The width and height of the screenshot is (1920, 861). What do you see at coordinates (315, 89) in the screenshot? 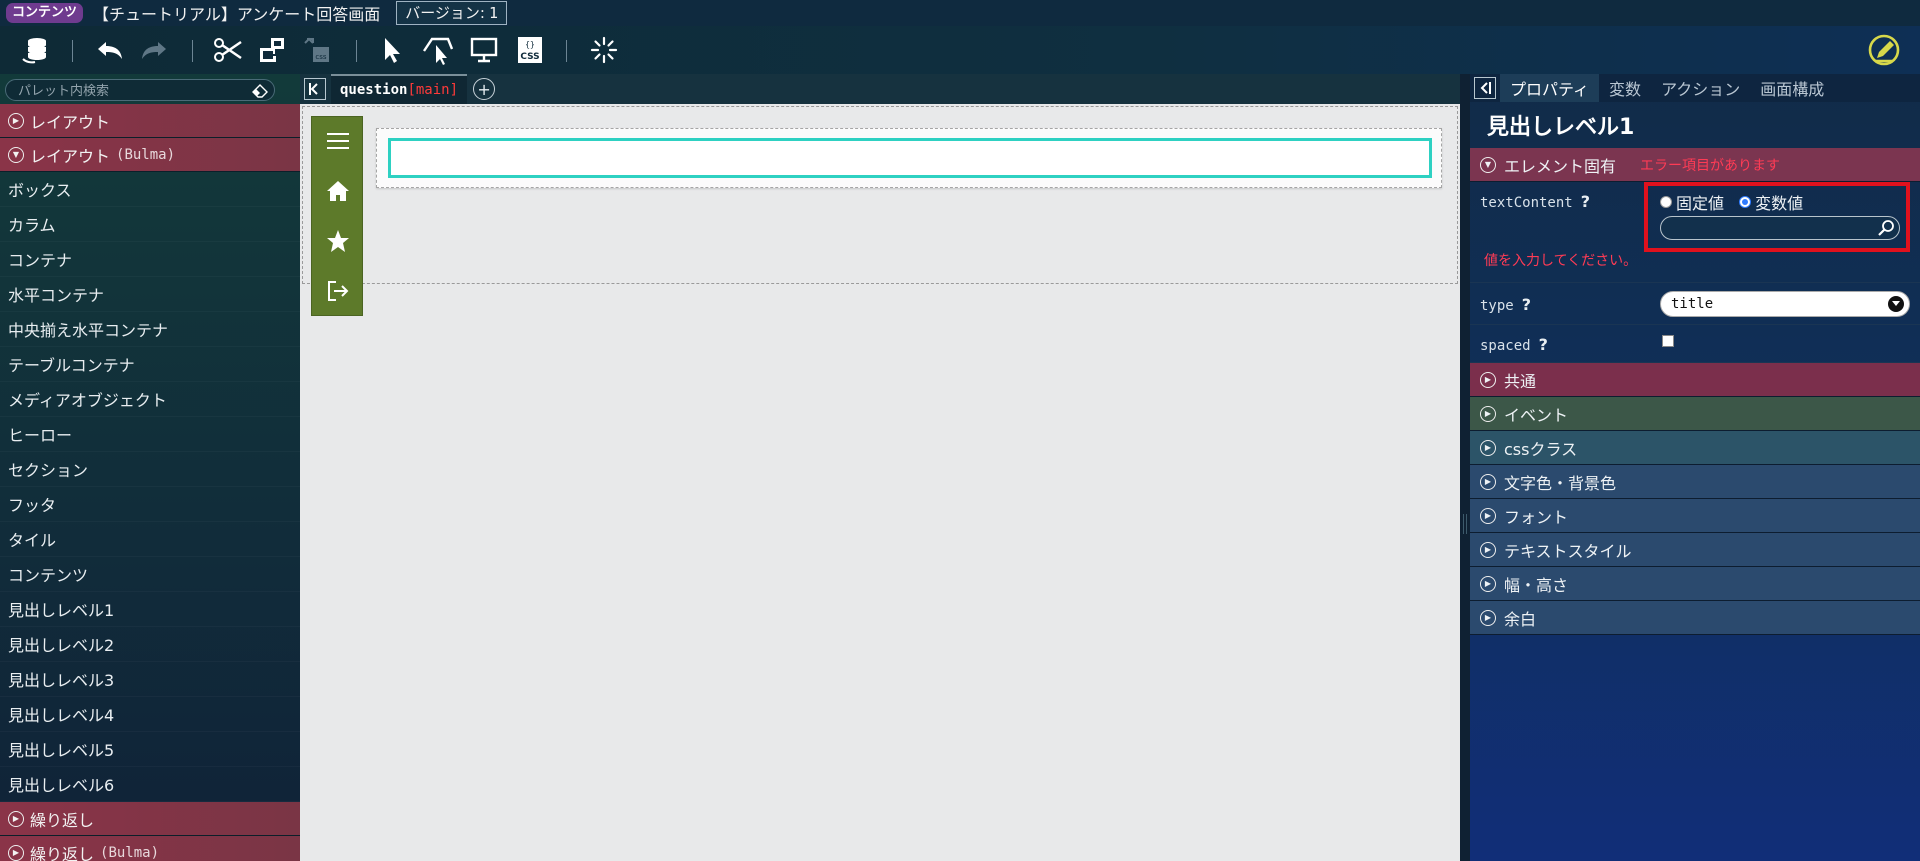
I see `collapse-palette-icon` at bounding box center [315, 89].